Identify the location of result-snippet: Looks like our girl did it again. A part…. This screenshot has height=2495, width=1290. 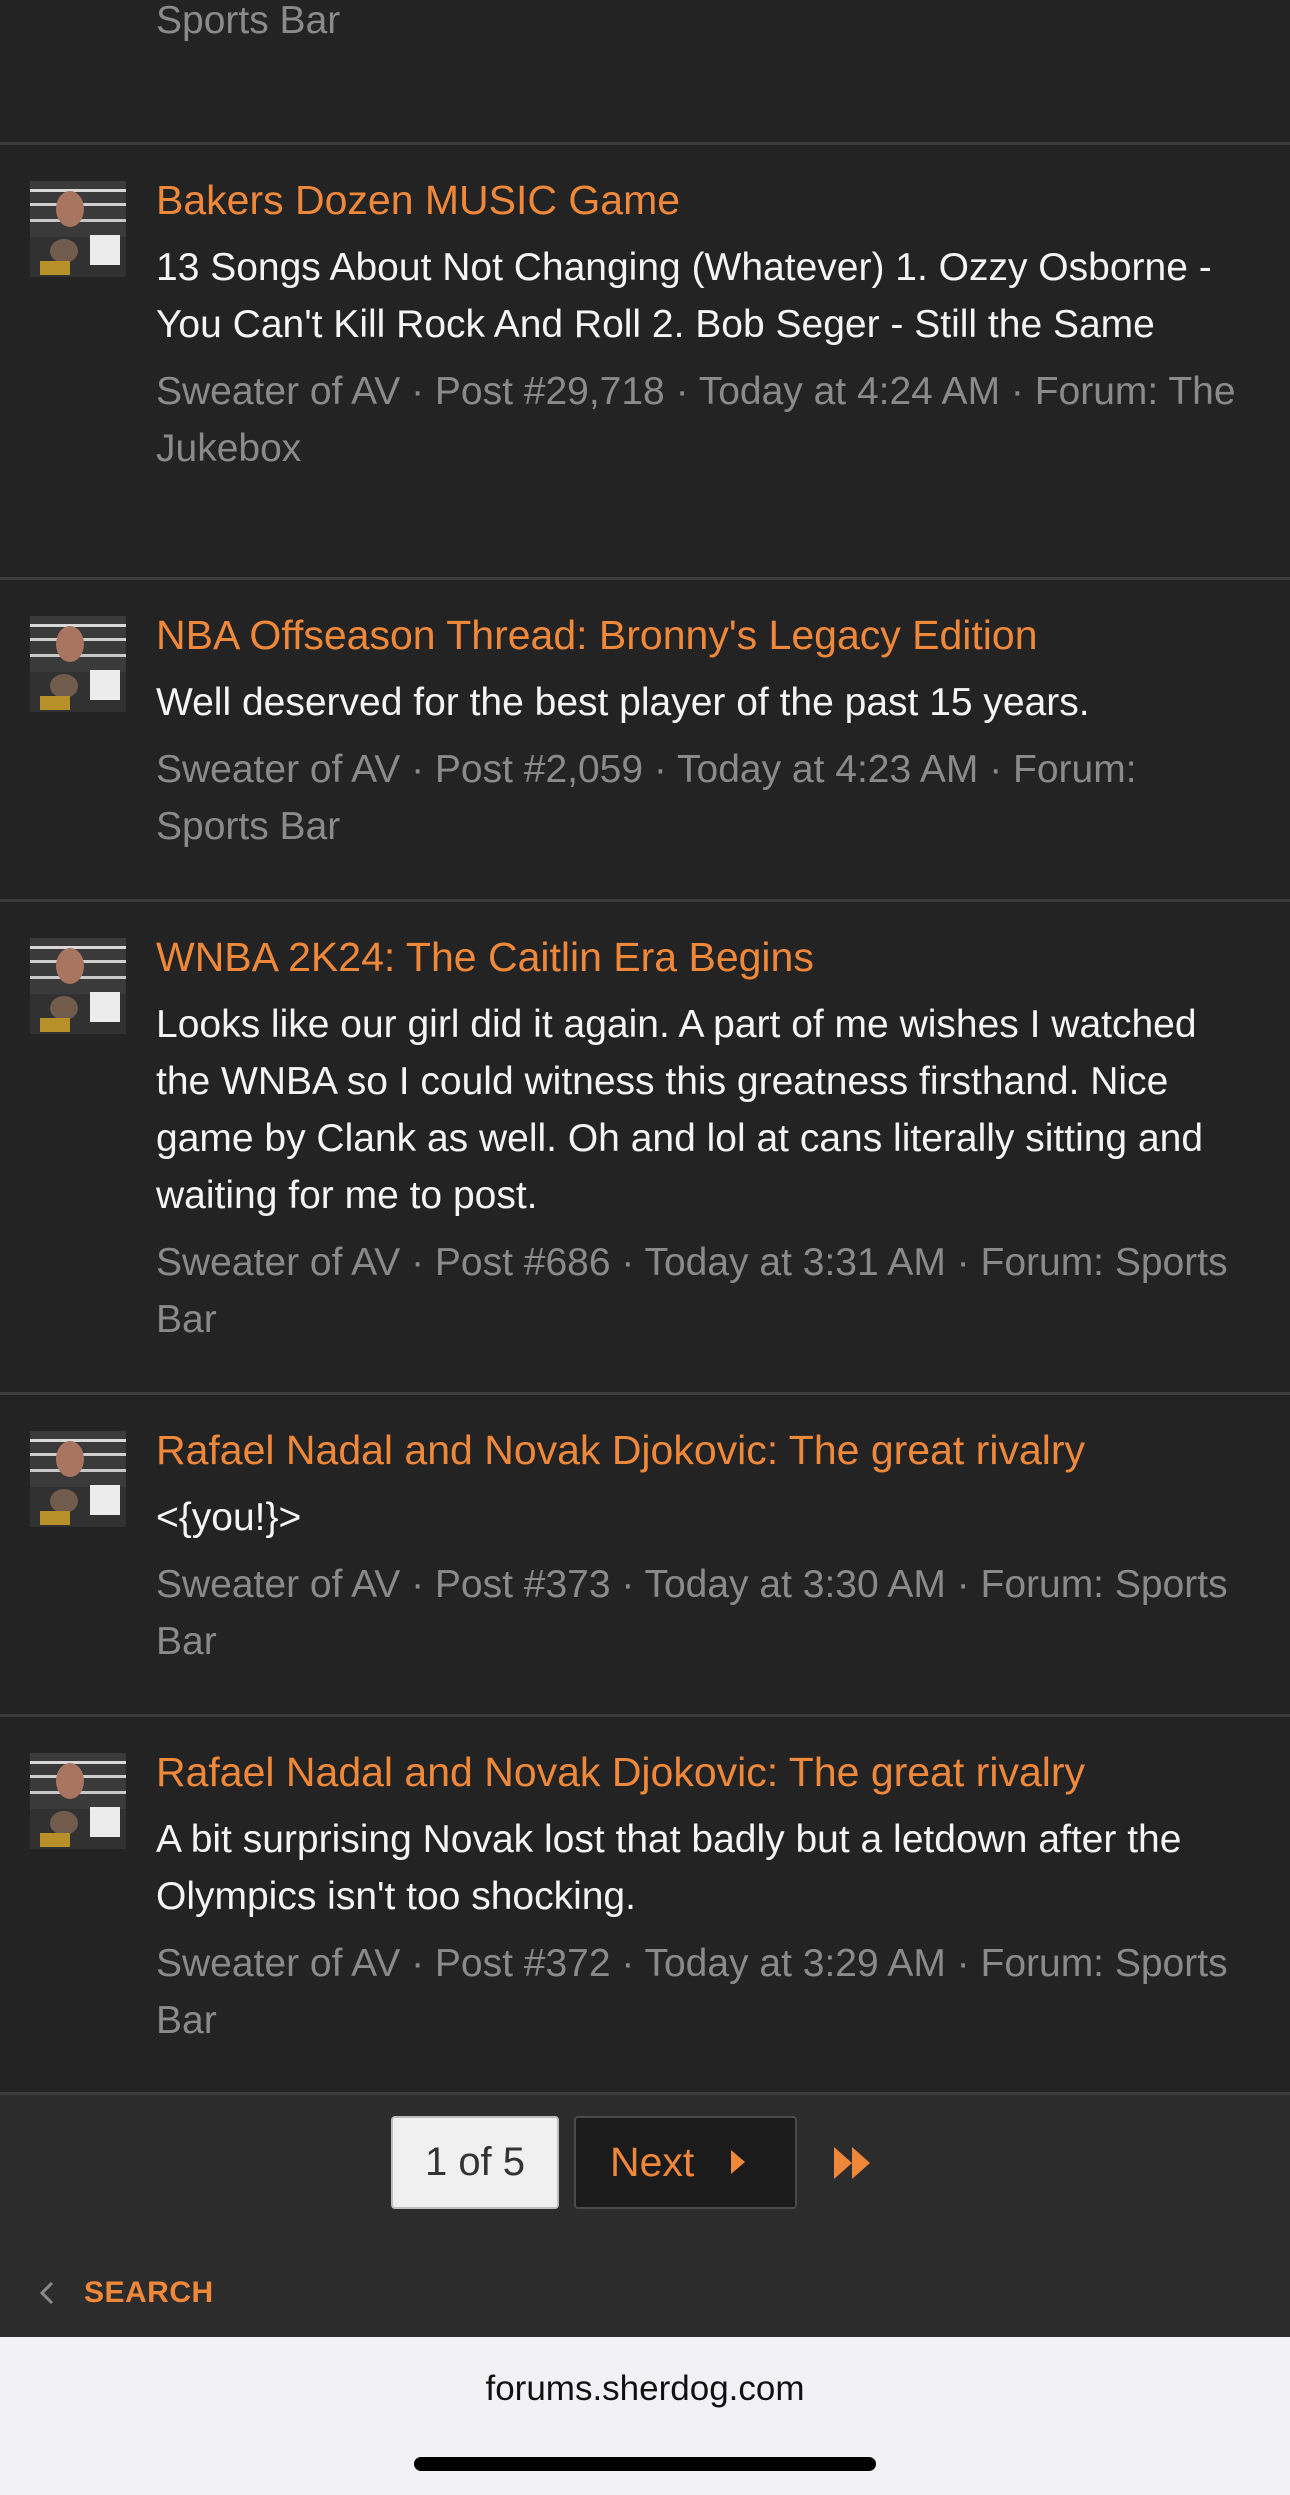
(680, 1110).